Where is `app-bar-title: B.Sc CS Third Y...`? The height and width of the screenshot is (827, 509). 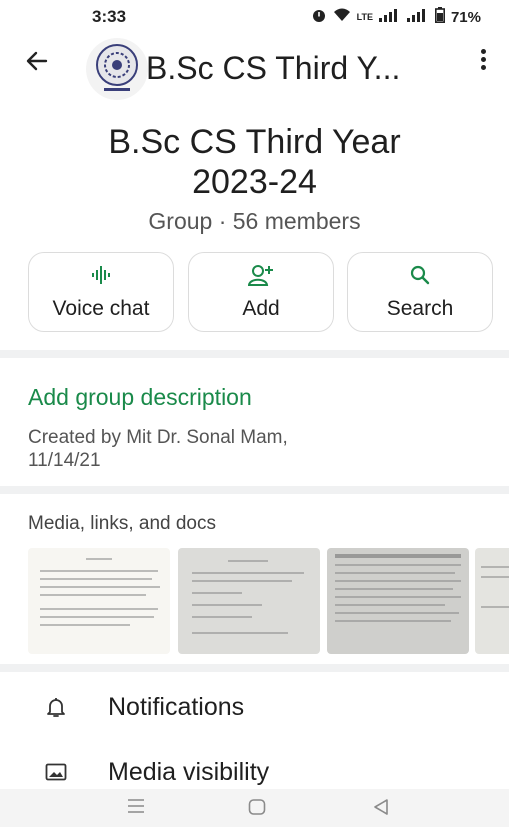 app-bar-title: B.Sc CS Third Y... is located at coordinates (273, 68).